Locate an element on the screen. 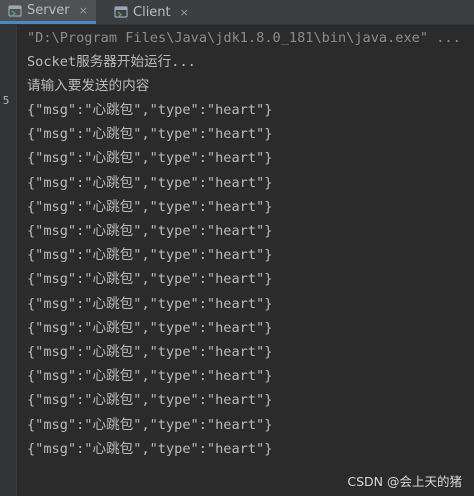  tab-client-label: Client is located at coordinates (152, 12).